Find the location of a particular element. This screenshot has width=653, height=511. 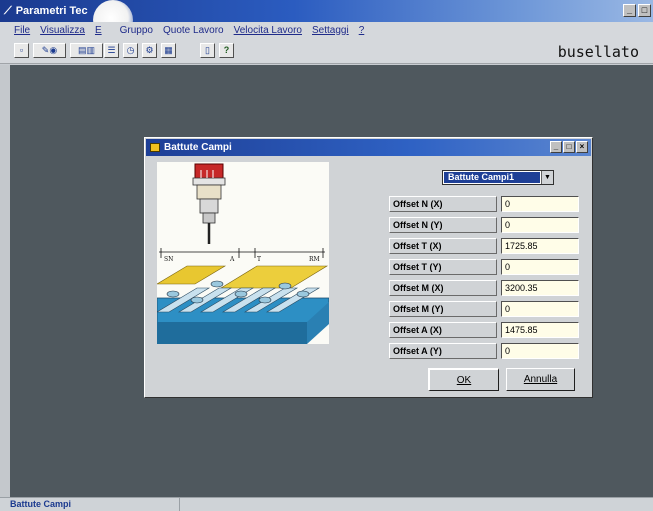

minimize-button: _ is located at coordinates (629, 10).